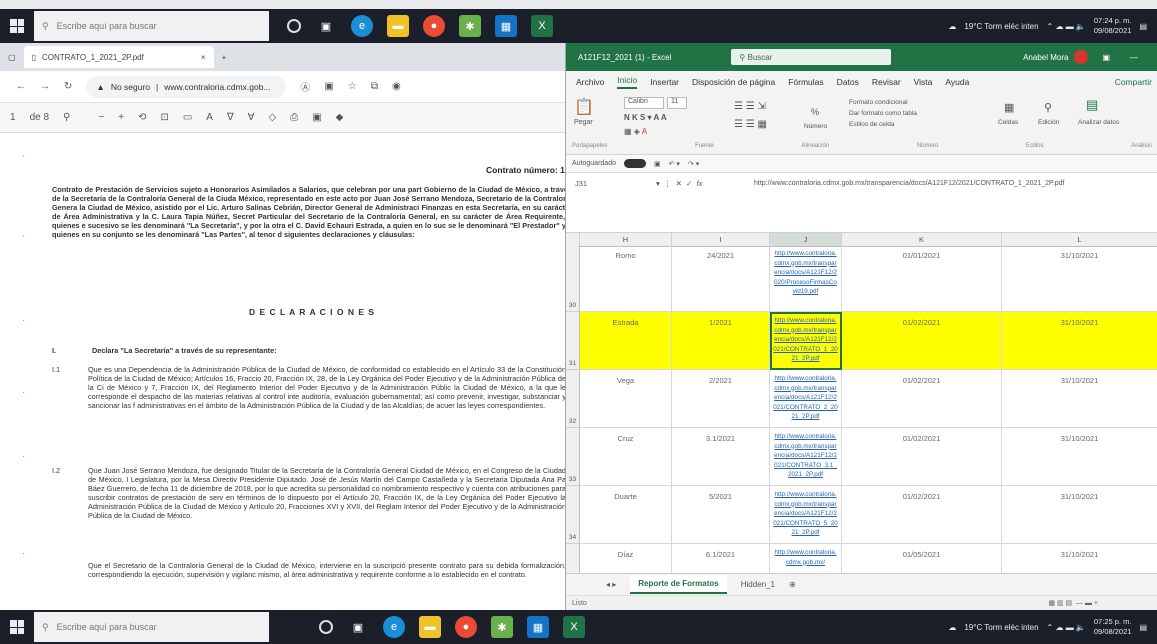  I want to click on notification-icon: ▤, so click(1143, 26).